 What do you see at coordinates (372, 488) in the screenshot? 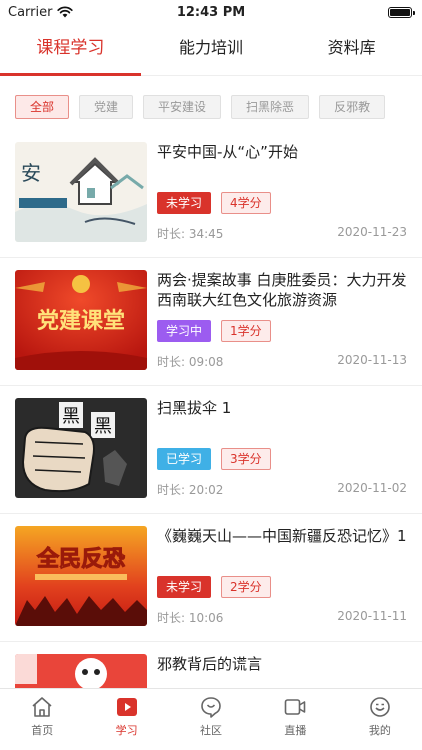
I see `course-date: 2020-11-02` at bounding box center [372, 488].